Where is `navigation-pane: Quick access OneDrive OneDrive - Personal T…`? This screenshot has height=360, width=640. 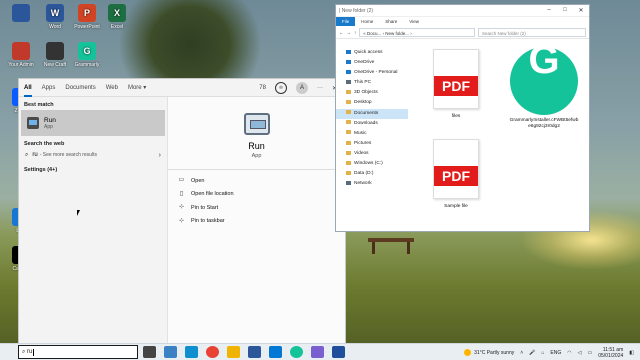
navigation-pane: Quick access OneDrive OneDrive - Personal T… is located at coordinates (372, 135).